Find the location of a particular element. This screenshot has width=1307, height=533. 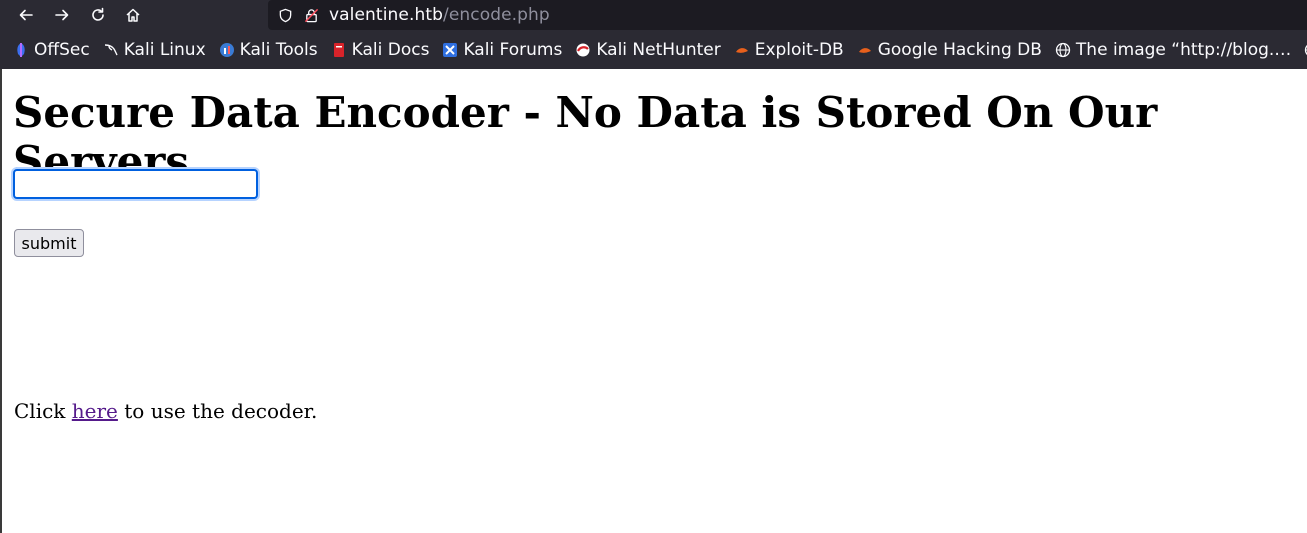

insecure-lock-icon is located at coordinates (311, 15).